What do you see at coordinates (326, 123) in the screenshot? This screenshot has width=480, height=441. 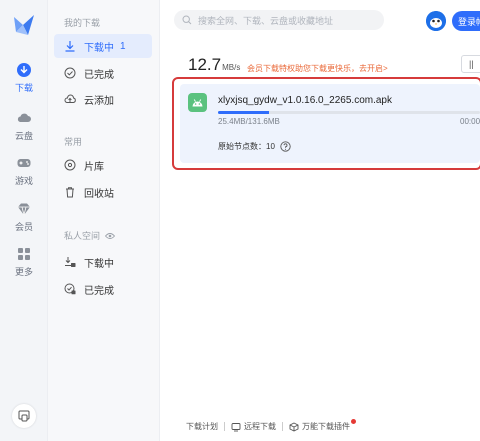 I see `task-highlight-box` at bounding box center [326, 123].